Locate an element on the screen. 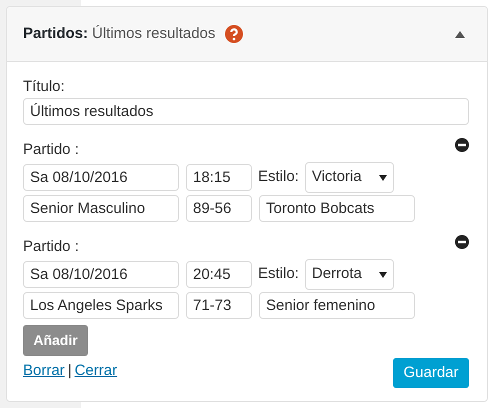  title-label: Título: is located at coordinates (44, 87).